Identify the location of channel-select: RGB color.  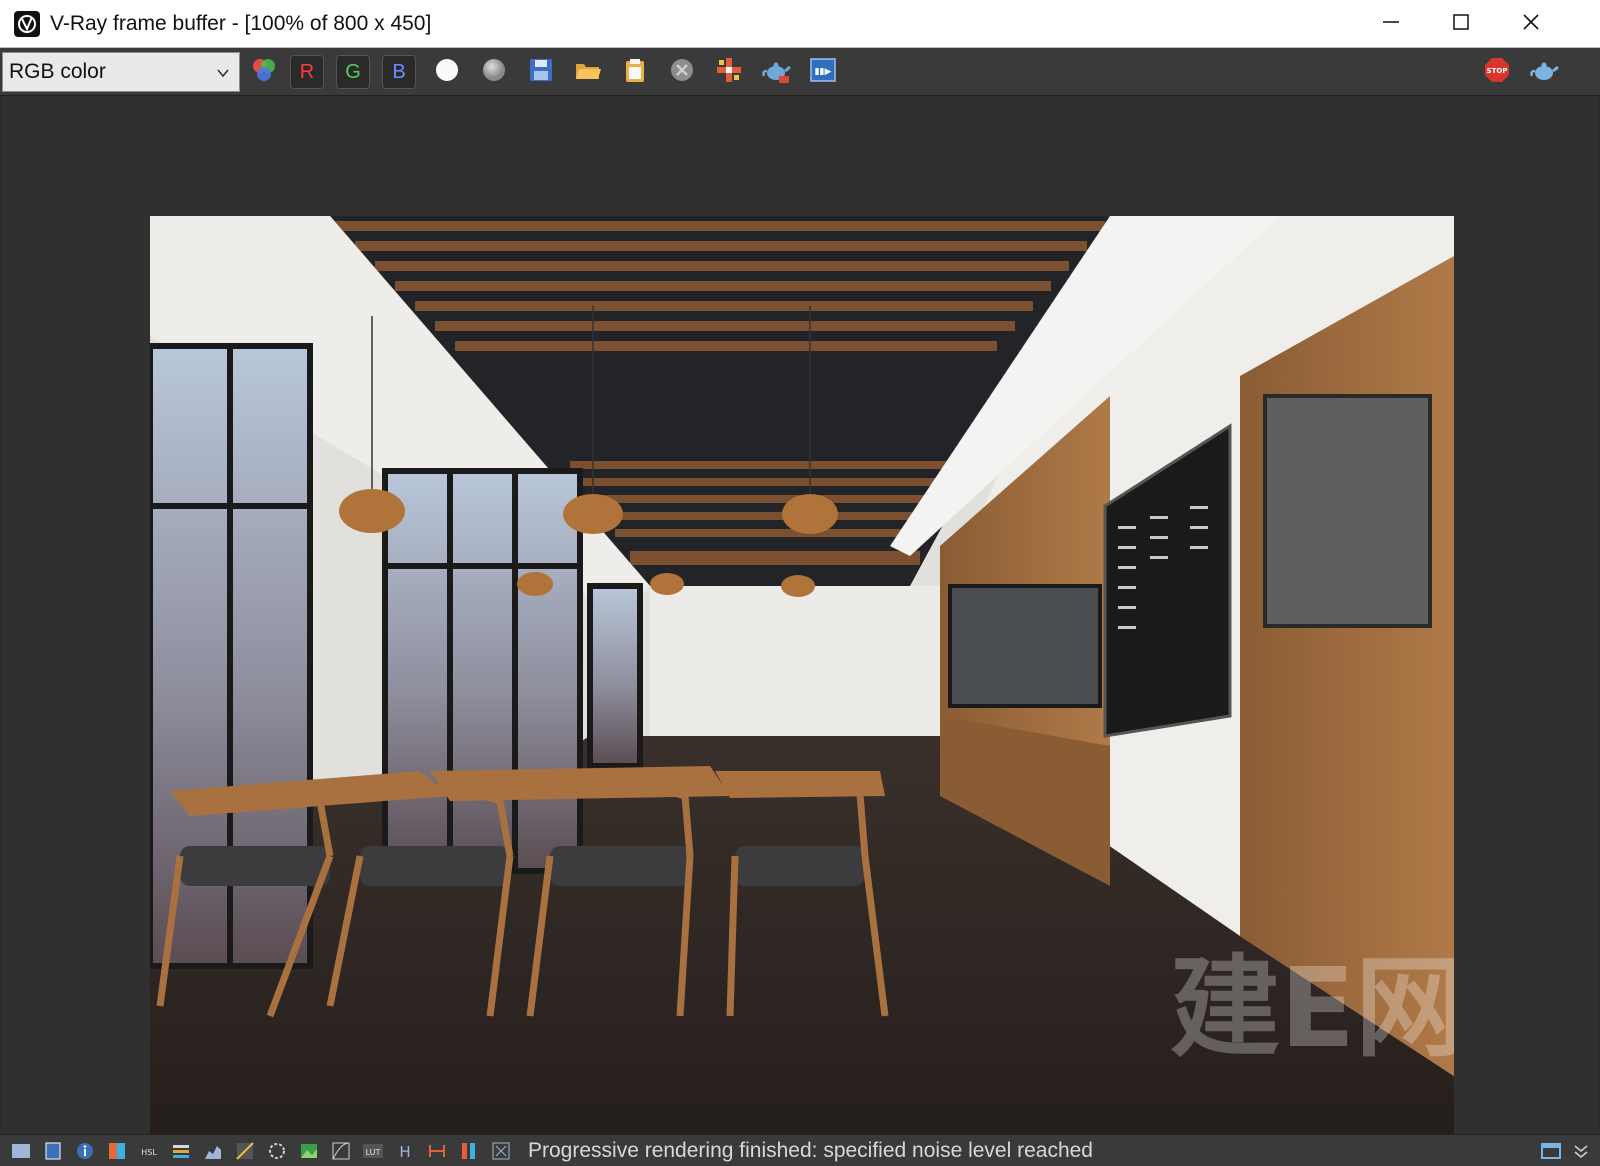
(121, 72).